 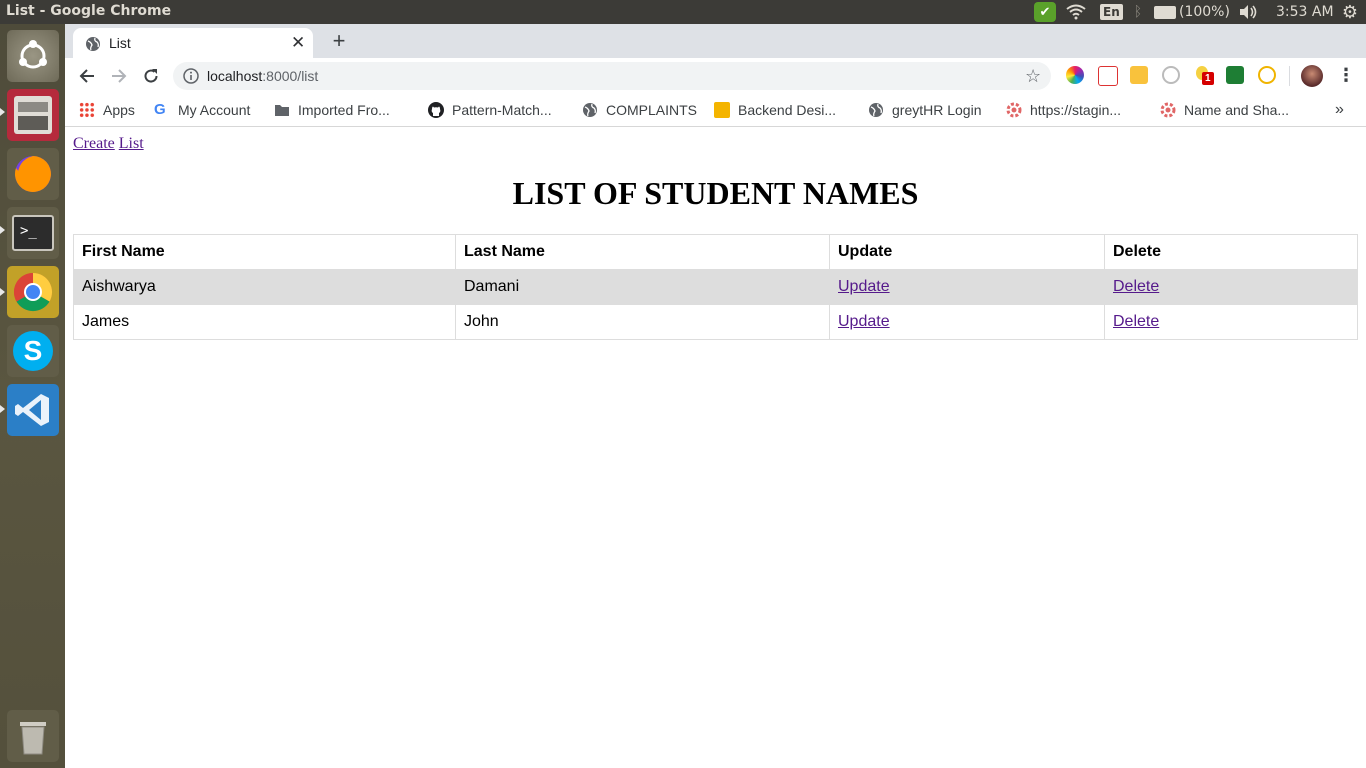 What do you see at coordinates (715, 193) in the screenshot?
I see `page-title: LIST OF STUDENT NAMES` at bounding box center [715, 193].